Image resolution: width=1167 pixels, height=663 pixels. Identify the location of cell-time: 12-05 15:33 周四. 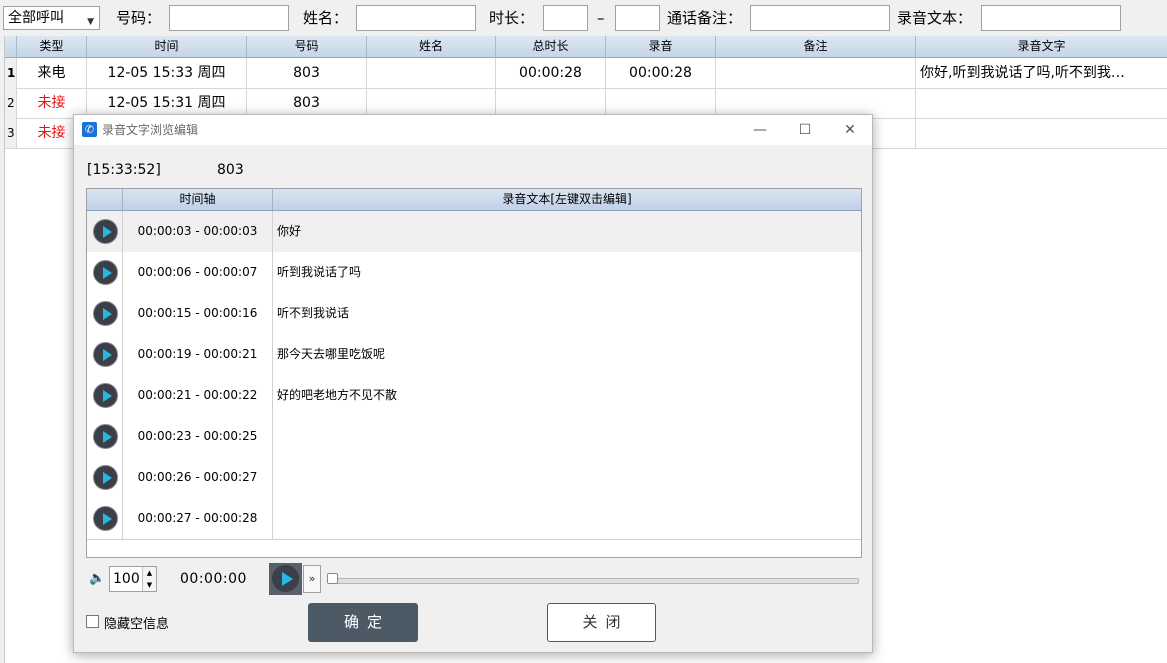
(167, 73).